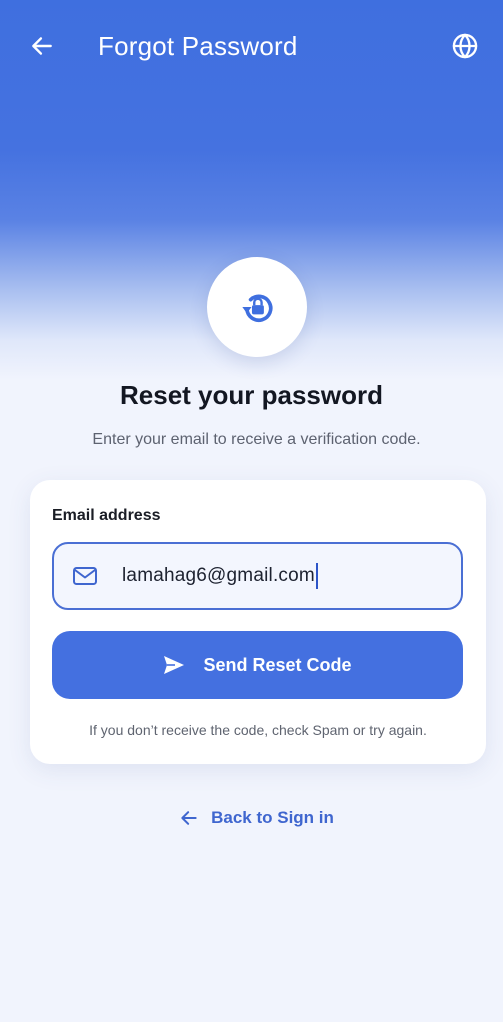 Image resolution: width=503 pixels, height=1022 pixels. I want to click on app-bar: Forgot Password, so click(251, 46).